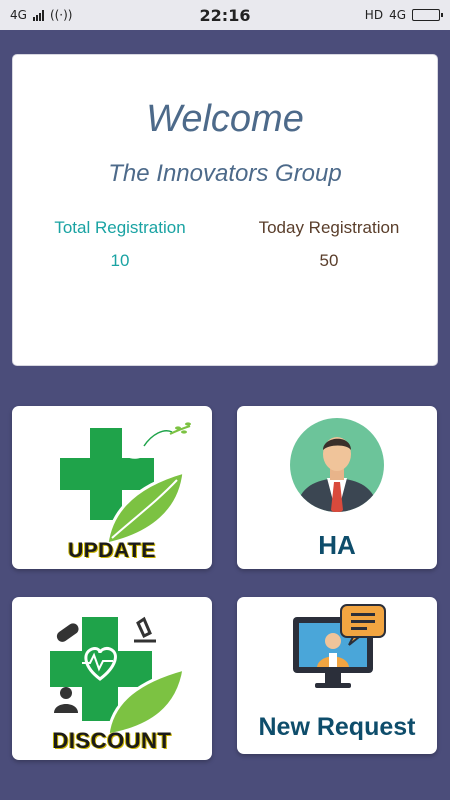 This screenshot has width=450, height=800. I want to click on today-registration-value: 50, so click(329, 260).